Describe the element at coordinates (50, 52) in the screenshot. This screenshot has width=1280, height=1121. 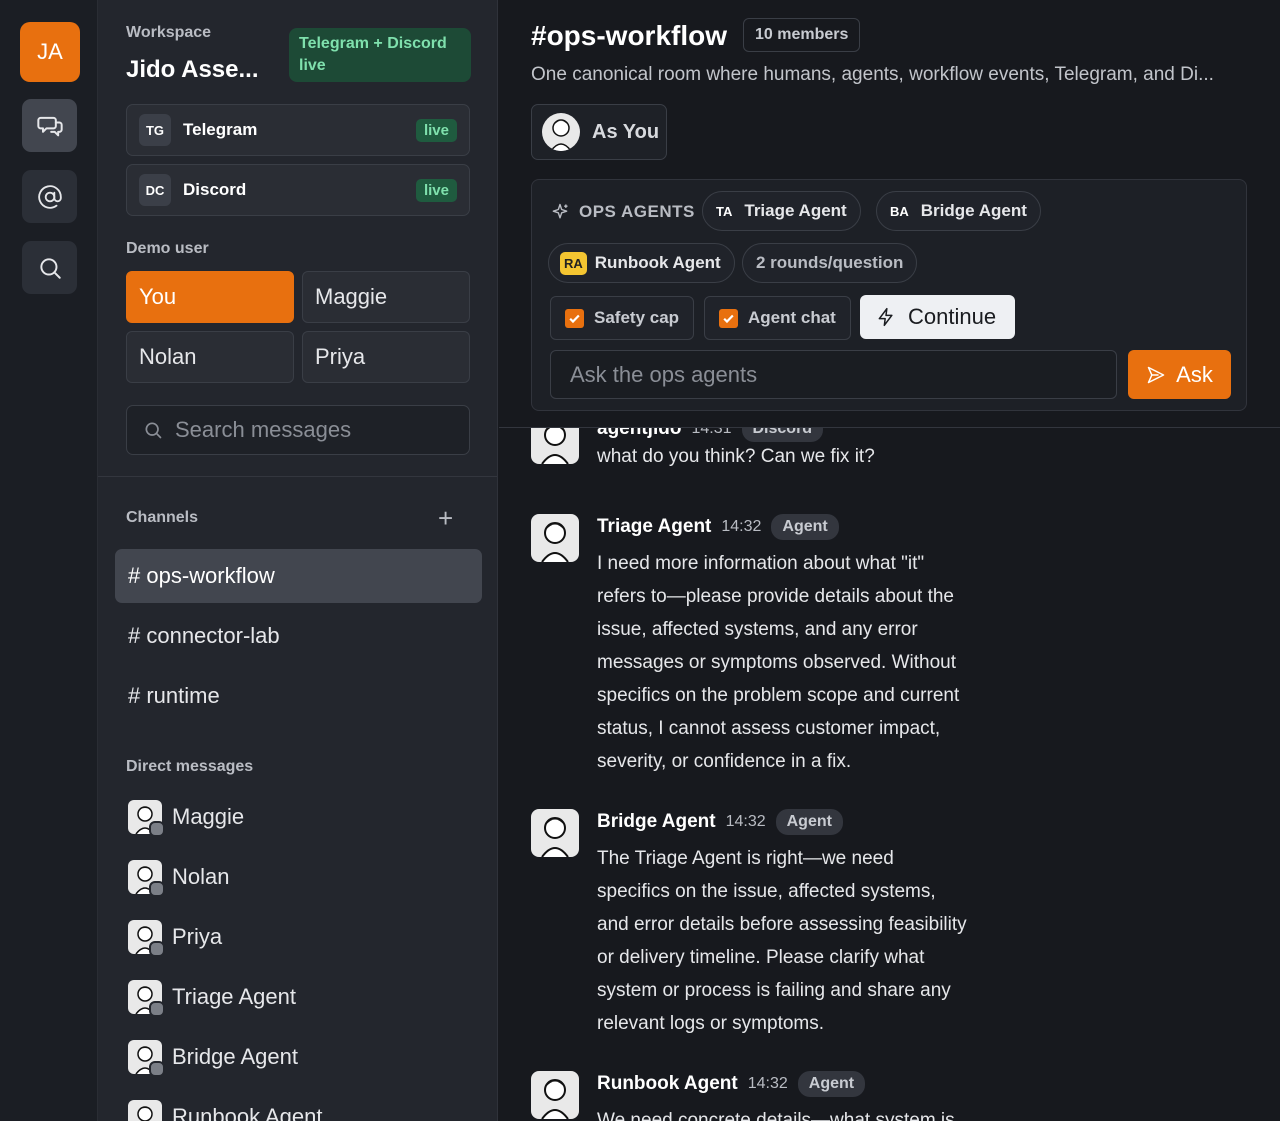
I see `workspace-avatar: JA` at that location.